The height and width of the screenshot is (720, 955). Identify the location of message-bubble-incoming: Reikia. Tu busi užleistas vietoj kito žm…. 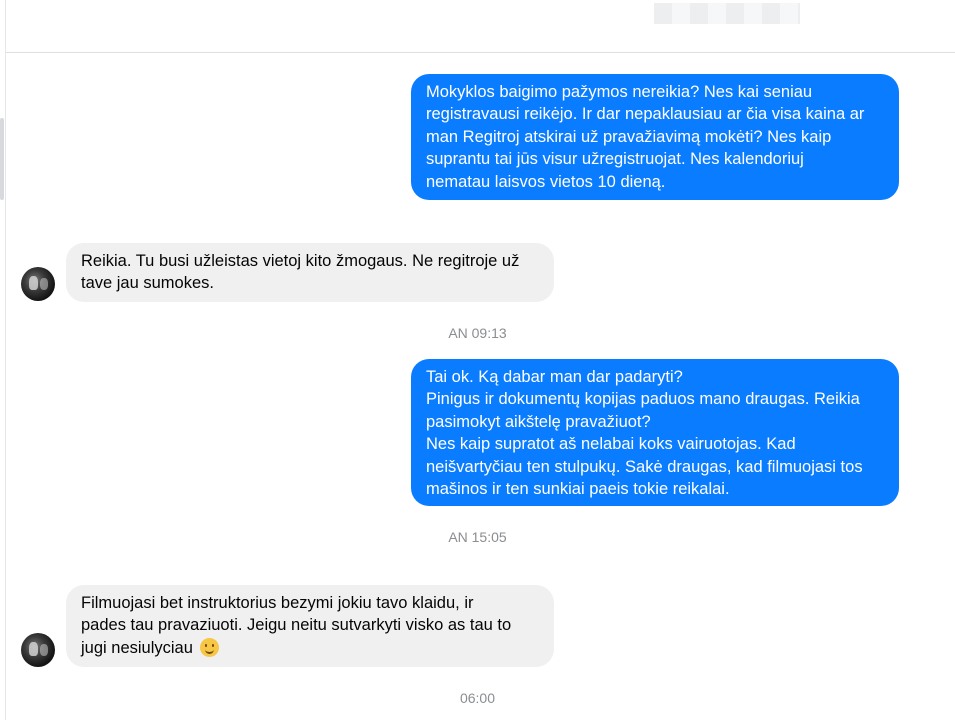
(310, 272).